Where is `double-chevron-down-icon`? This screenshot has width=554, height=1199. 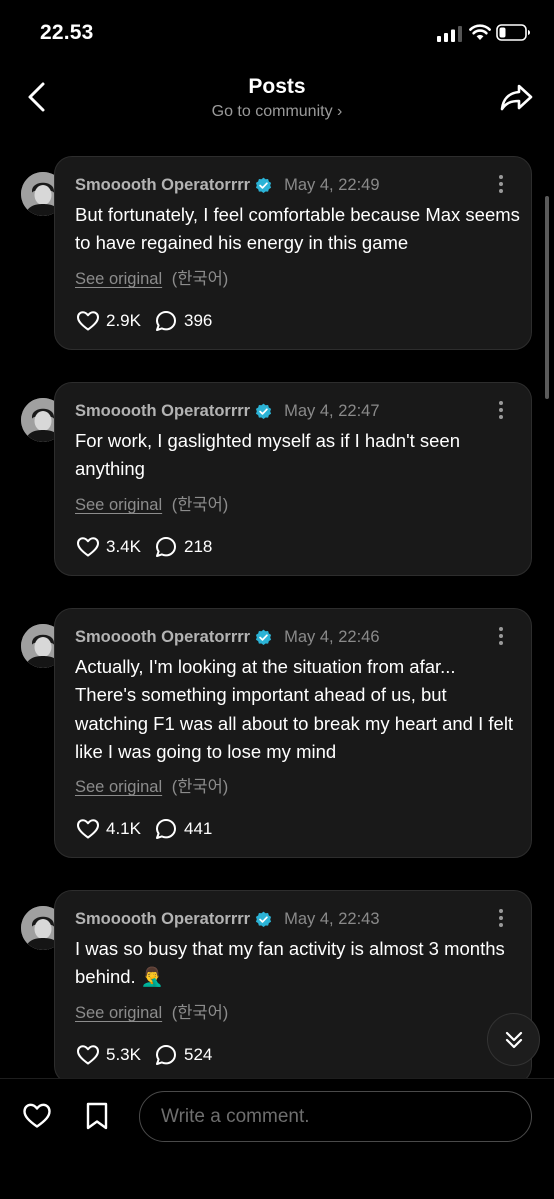
double-chevron-down-icon is located at coordinates (513, 1039).